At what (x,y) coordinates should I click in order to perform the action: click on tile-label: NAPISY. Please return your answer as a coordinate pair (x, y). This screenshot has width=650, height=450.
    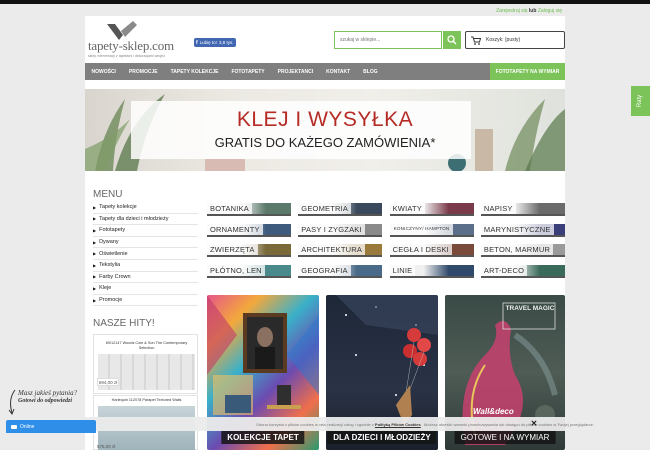
    Looking at the image, I should click on (498, 208).